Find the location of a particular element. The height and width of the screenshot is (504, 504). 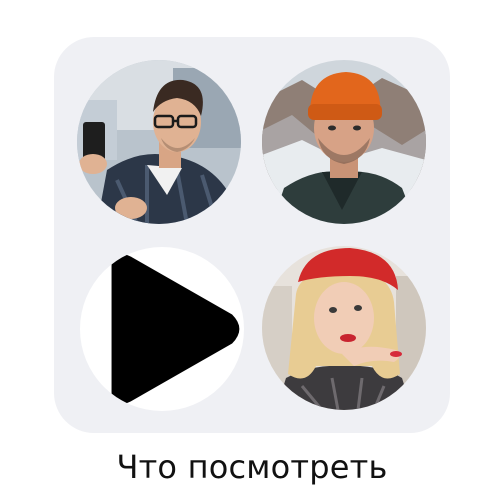

widget-caption: Что посмотреть is located at coordinates (252, 467).